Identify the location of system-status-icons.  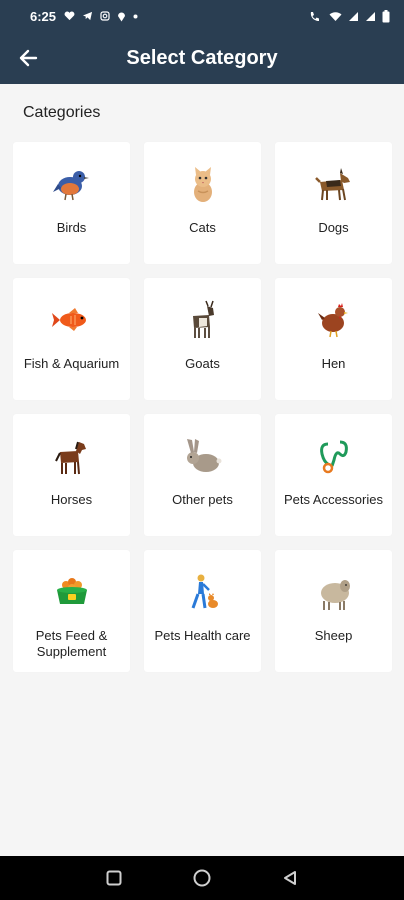
(349, 16).